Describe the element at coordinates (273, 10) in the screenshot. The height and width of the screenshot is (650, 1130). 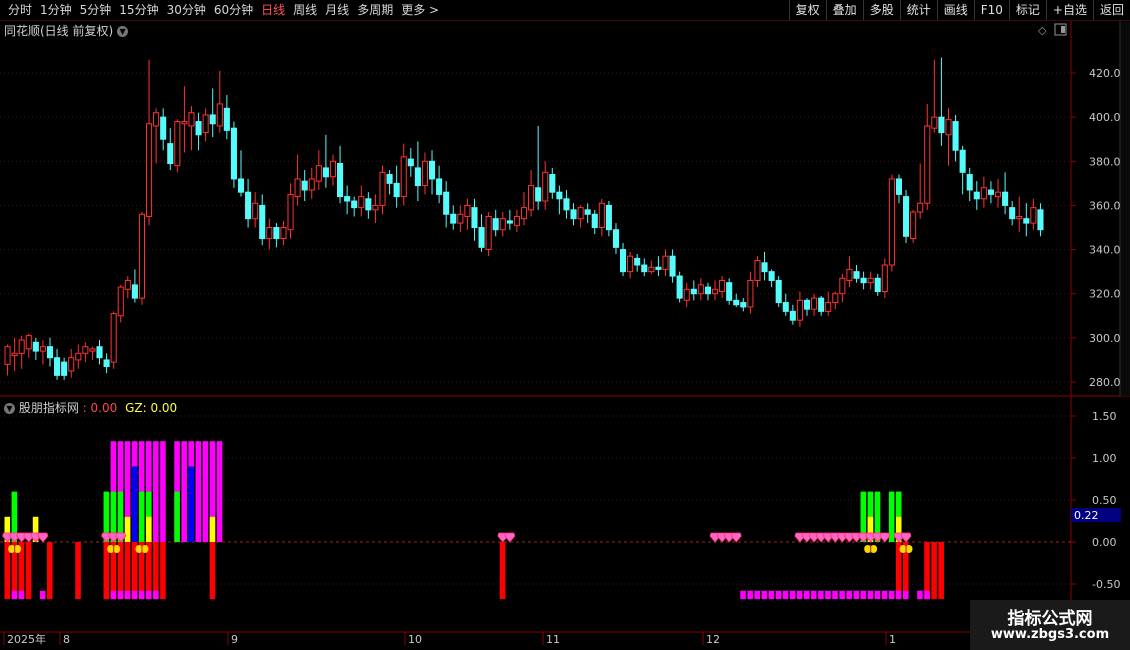
I see `tab-daily: 日线` at that location.